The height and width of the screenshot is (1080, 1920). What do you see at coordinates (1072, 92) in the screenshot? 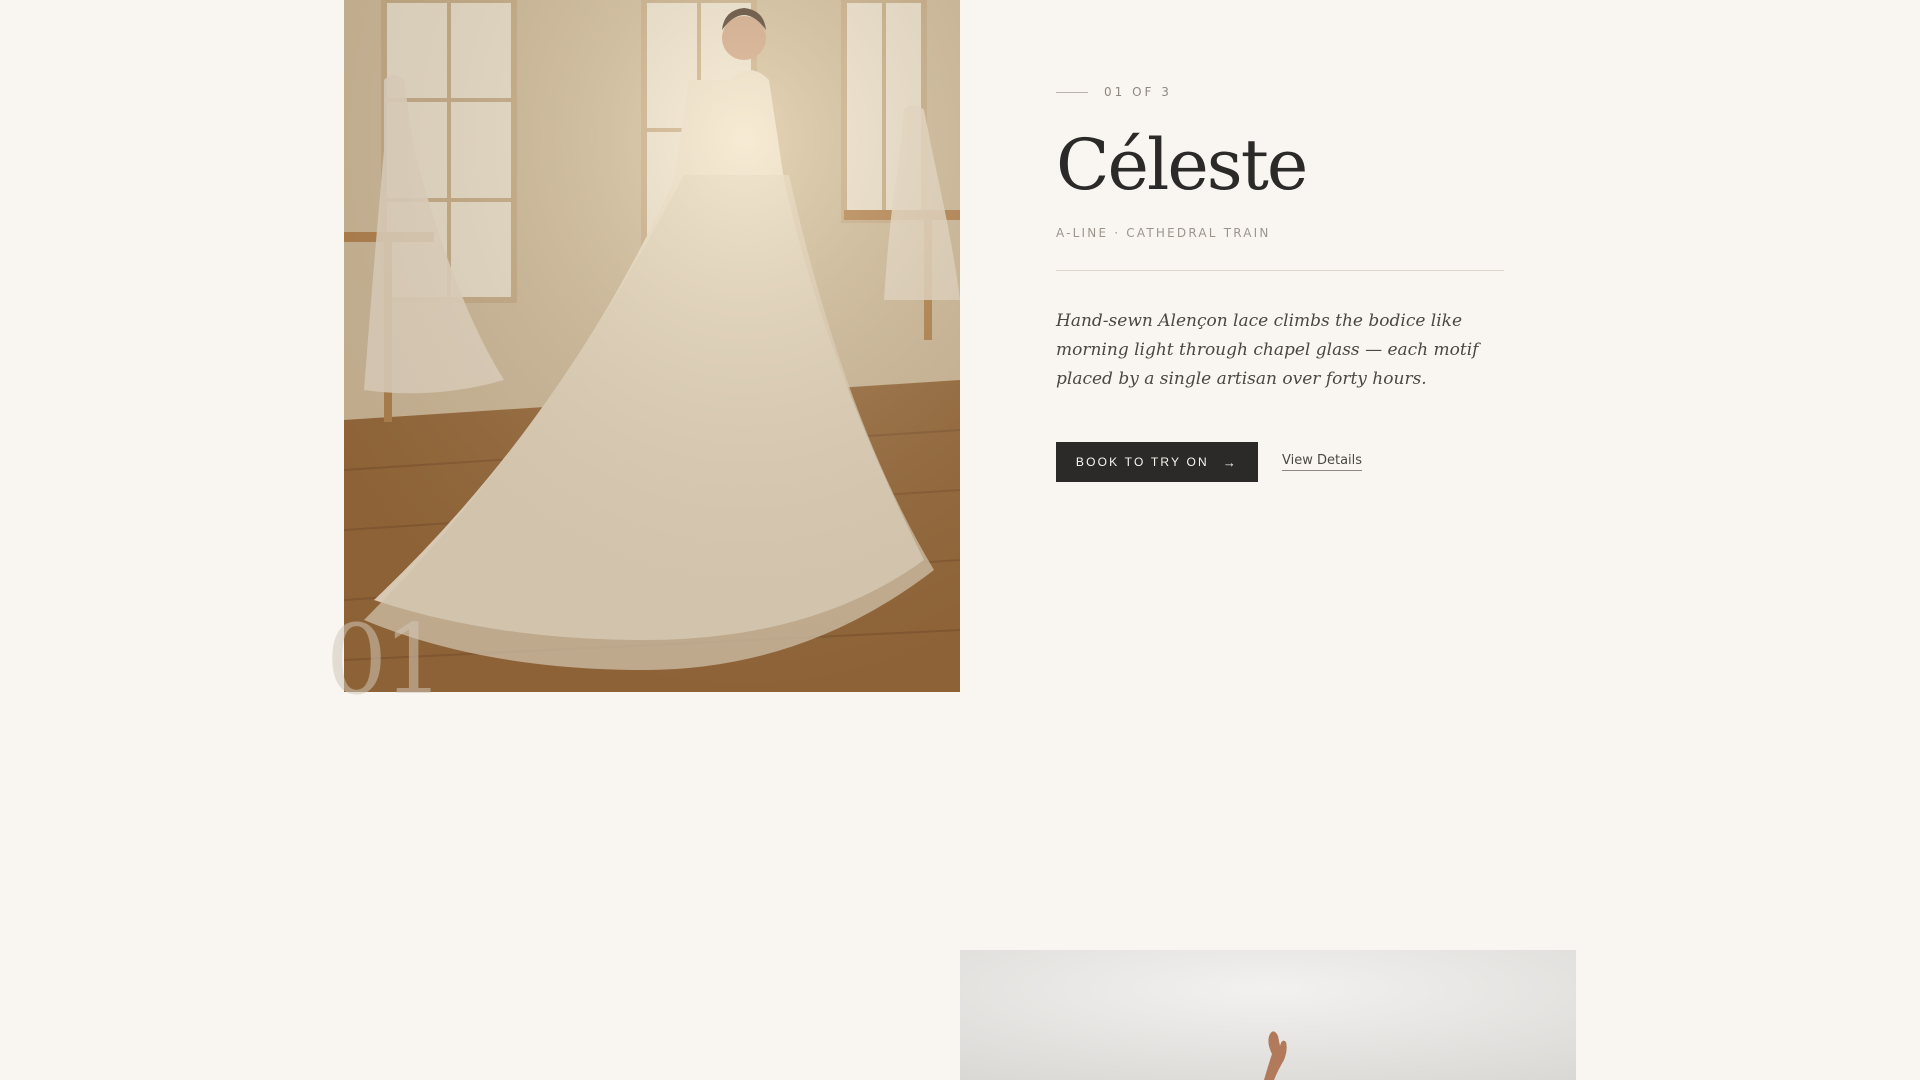
I see `counter-rule` at bounding box center [1072, 92].